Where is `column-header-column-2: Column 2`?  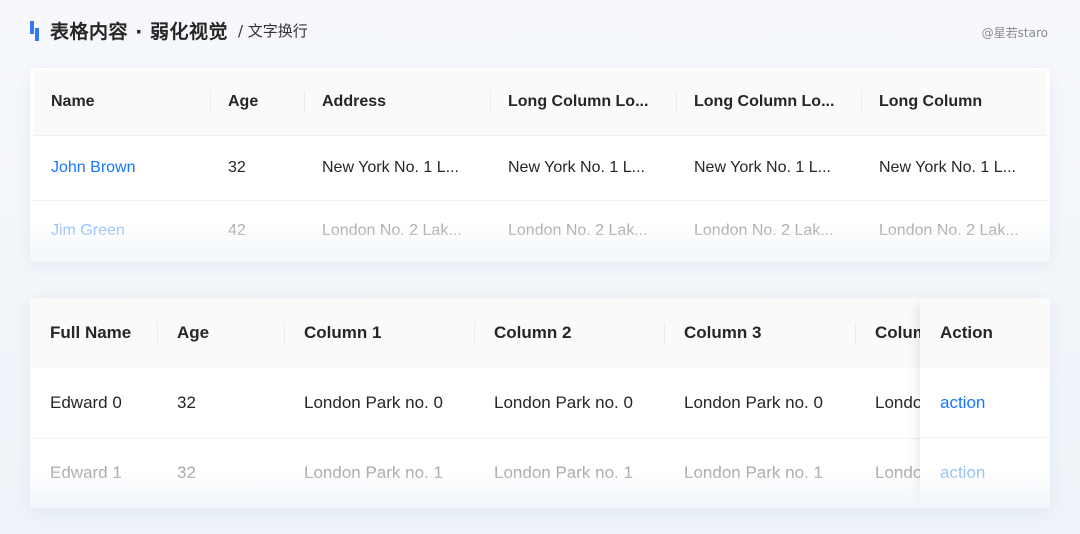 column-header-column-2: Column 2 is located at coordinates (569, 333).